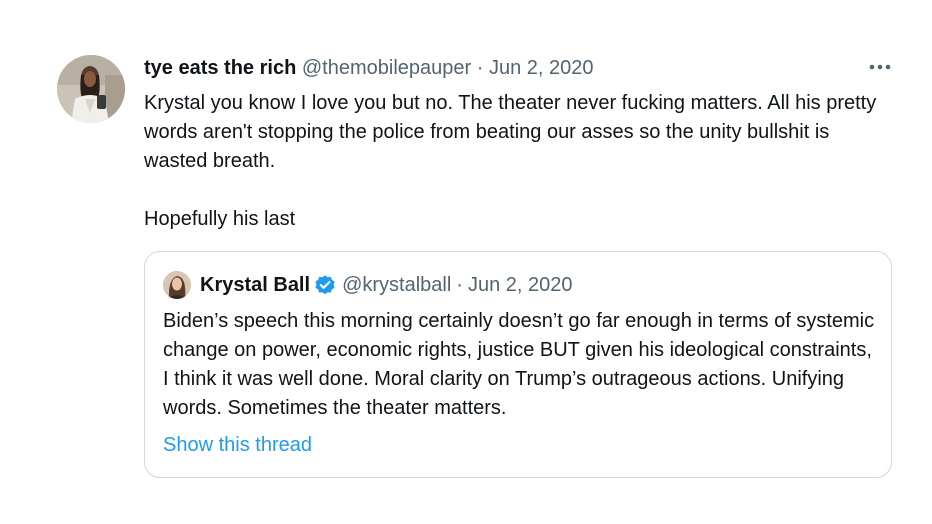 Image resolution: width=932 pixels, height=524 pixels. What do you see at coordinates (386, 68) in the screenshot?
I see `author-handle: @themobilepauper` at bounding box center [386, 68].